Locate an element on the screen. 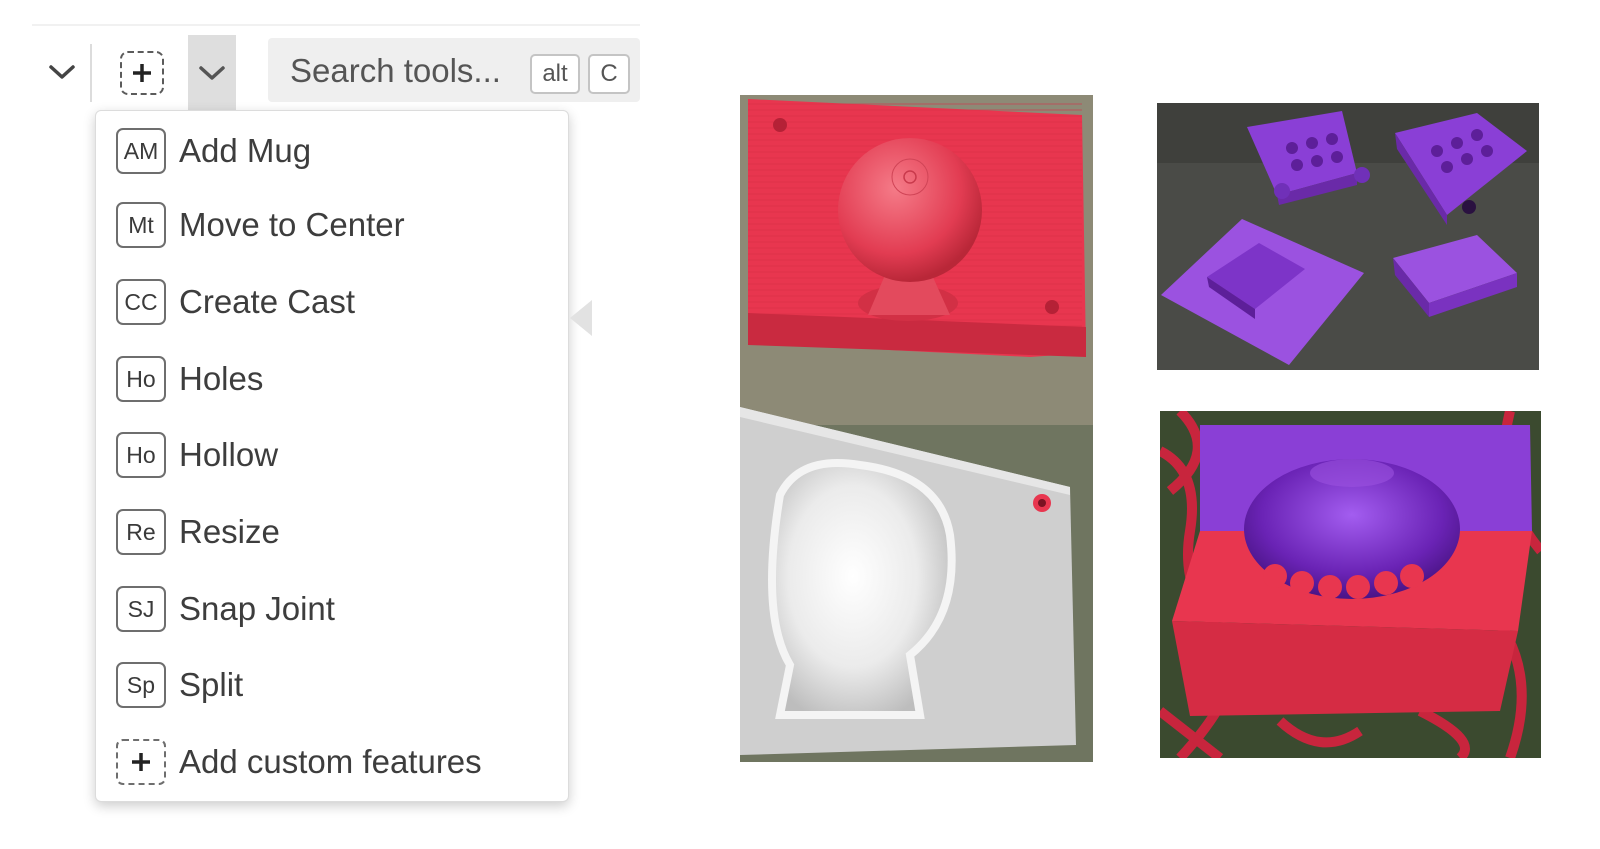 The image size is (1600, 849). menu-item-add-mug: AM Add Mug is located at coordinates (331, 151).